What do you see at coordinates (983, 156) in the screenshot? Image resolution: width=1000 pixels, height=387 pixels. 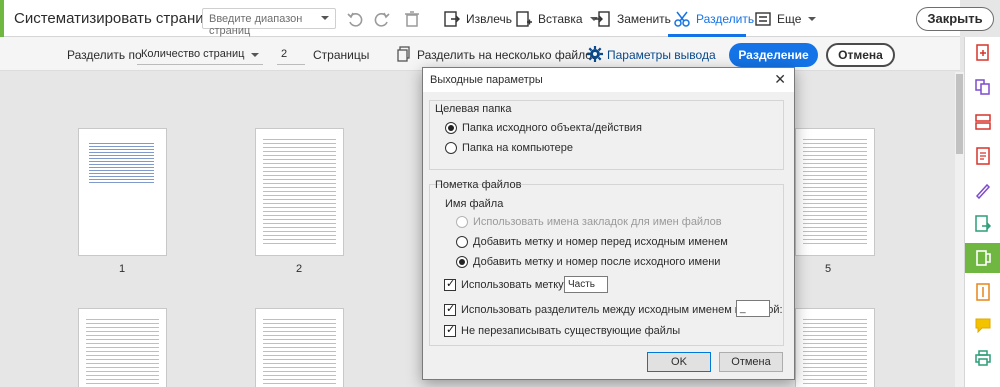 I see `edit-pdf-icon` at bounding box center [983, 156].